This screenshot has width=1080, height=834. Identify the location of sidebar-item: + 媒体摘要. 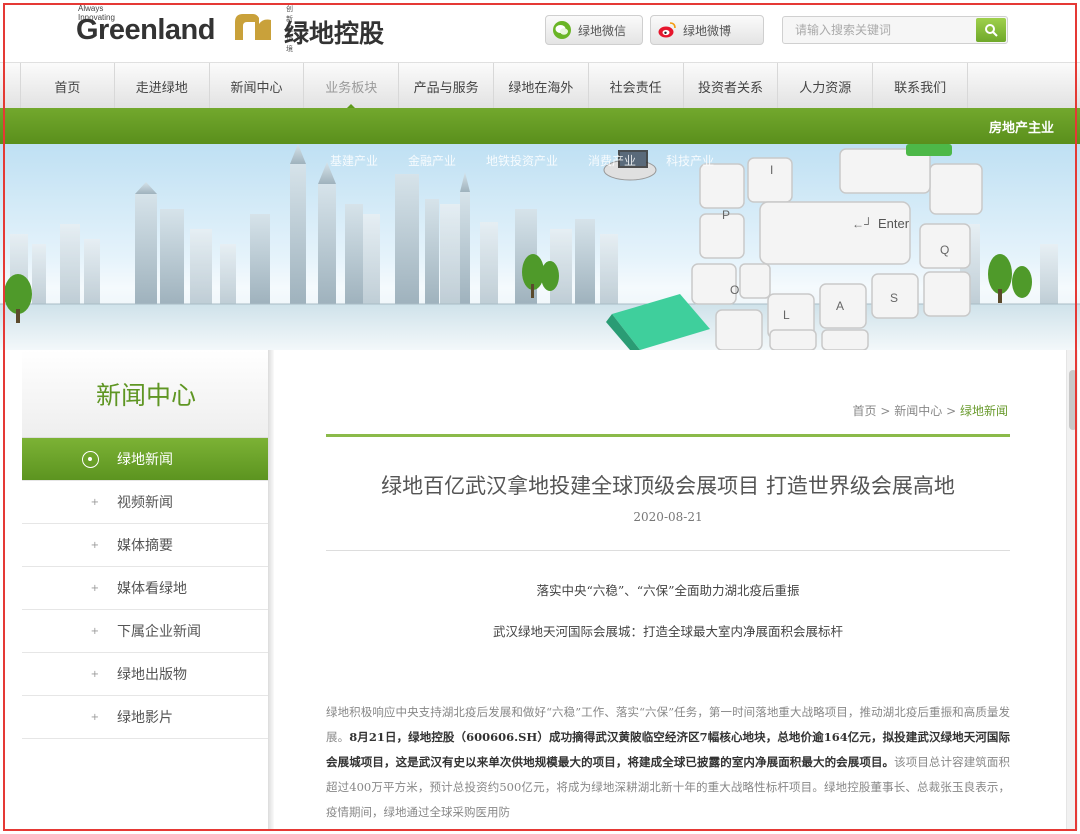
(146, 545).